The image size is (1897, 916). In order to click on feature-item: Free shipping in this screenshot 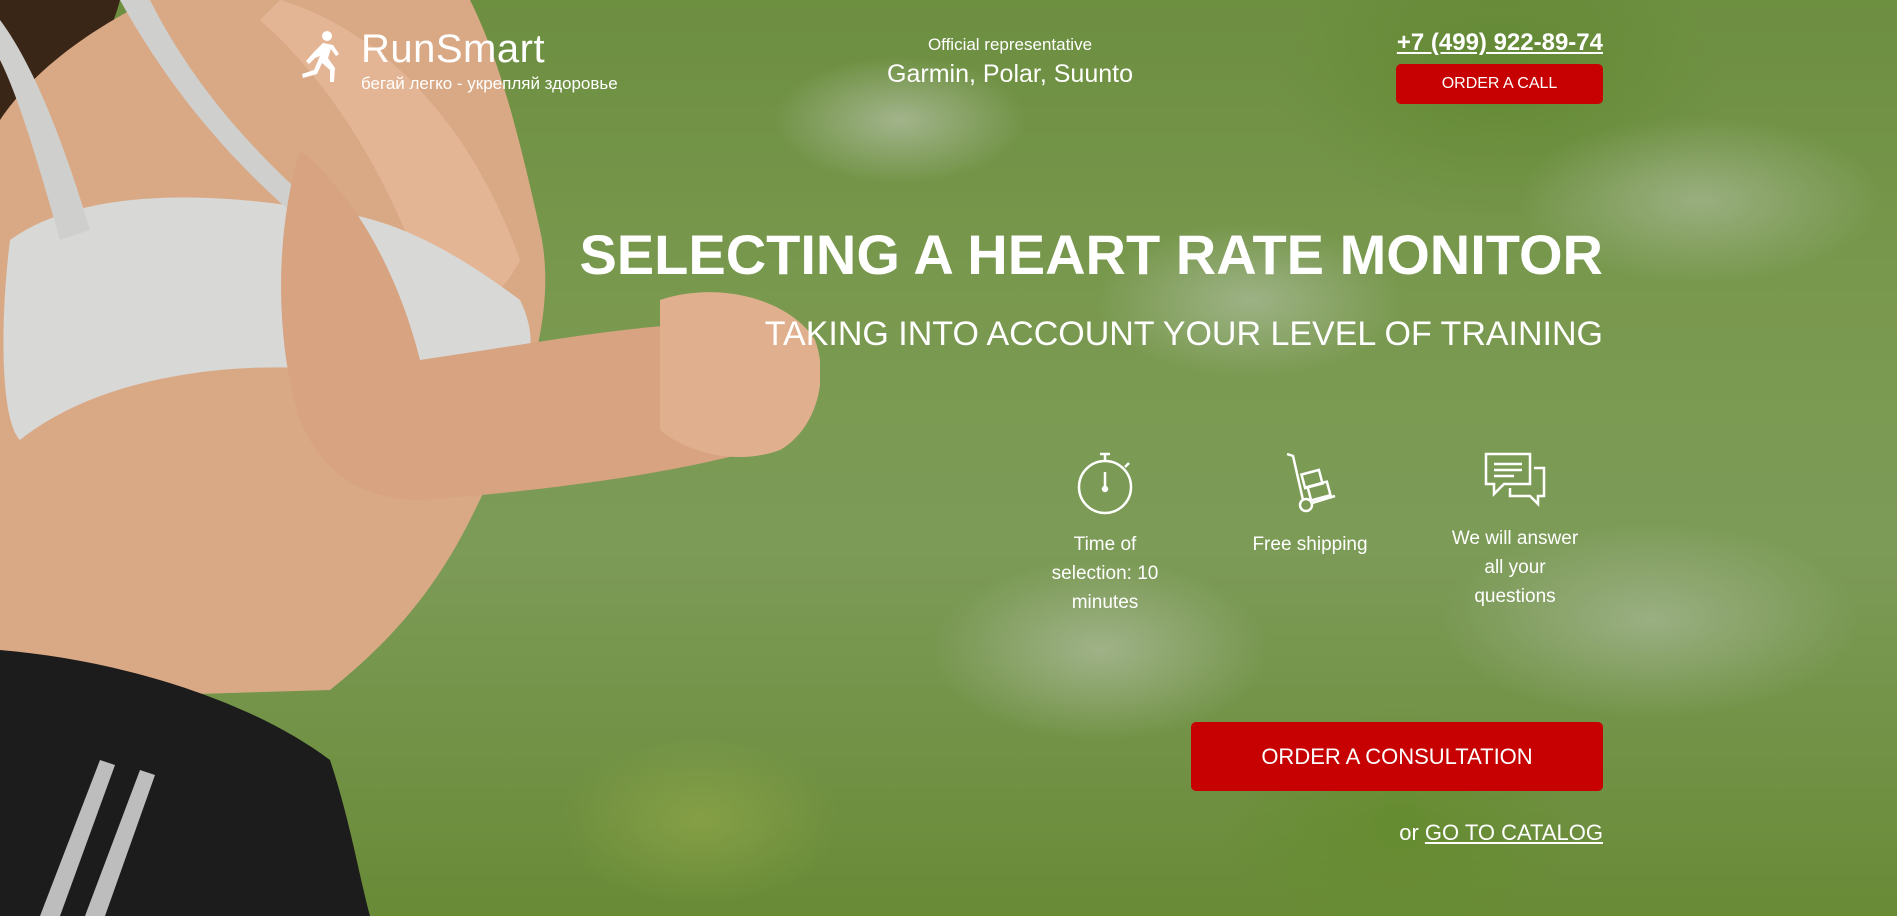, I will do `click(1310, 533)`.